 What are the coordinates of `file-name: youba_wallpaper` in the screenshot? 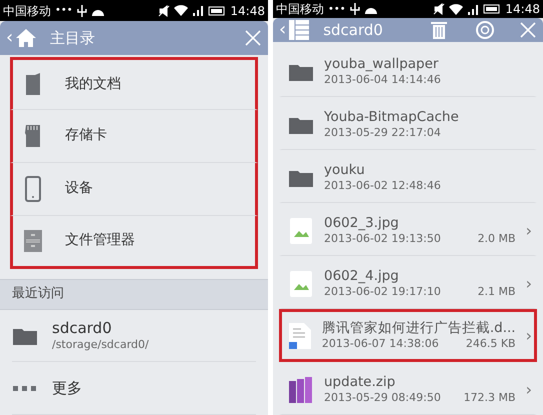 It's located at (382, 65).